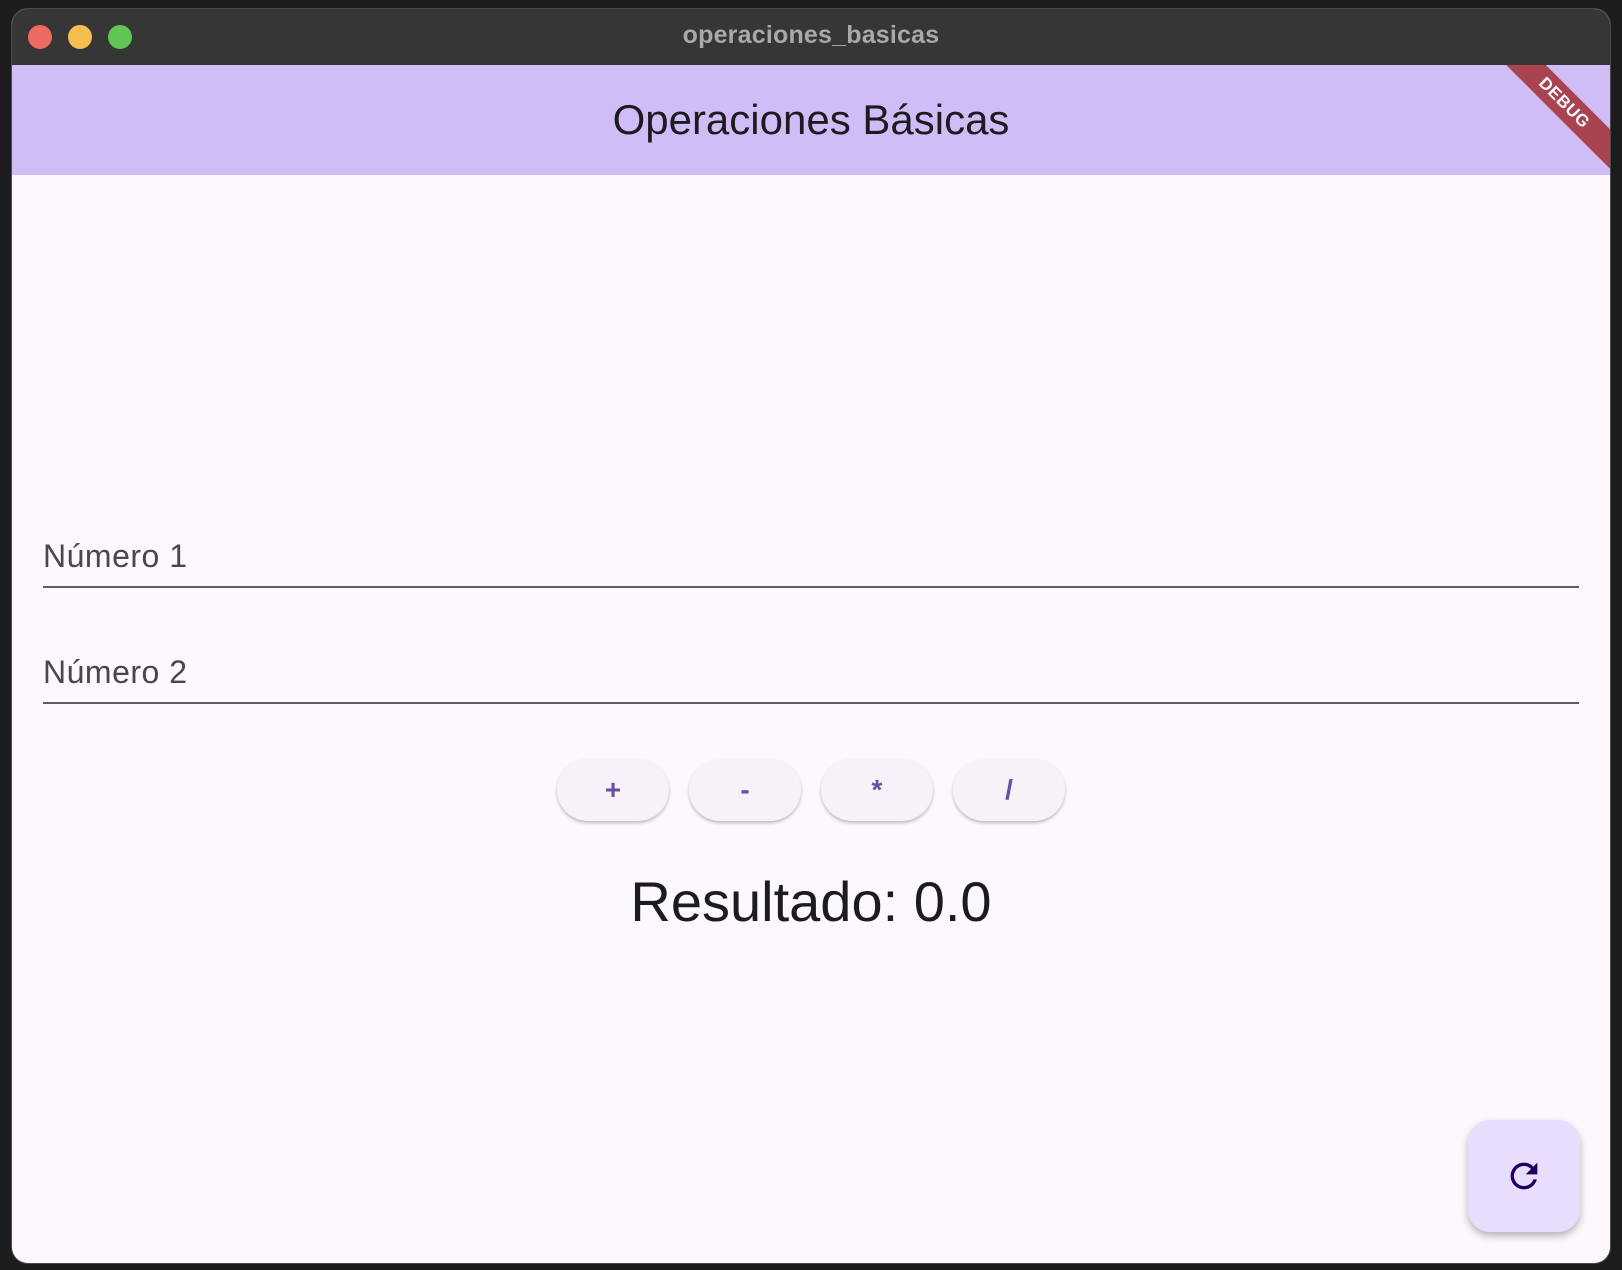 The width and height of the screenshot is (1622, 1270). Describe the element at coordinates (745, 790) in the screenshot. I see `subtract-button: -` at that location.